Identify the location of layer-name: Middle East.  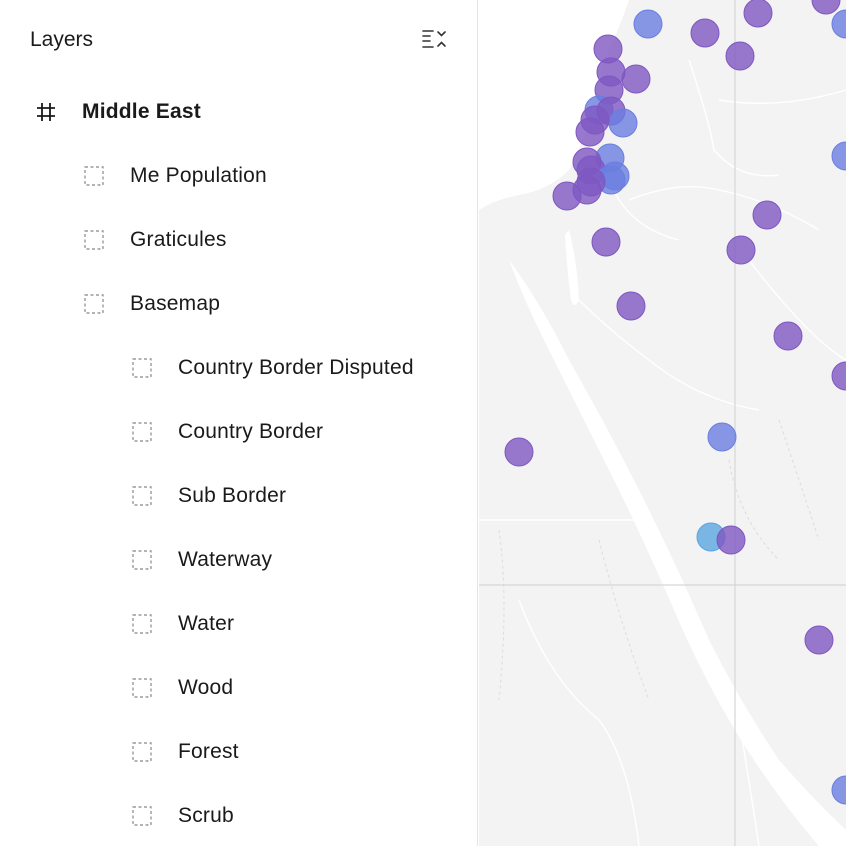
(141, 111).